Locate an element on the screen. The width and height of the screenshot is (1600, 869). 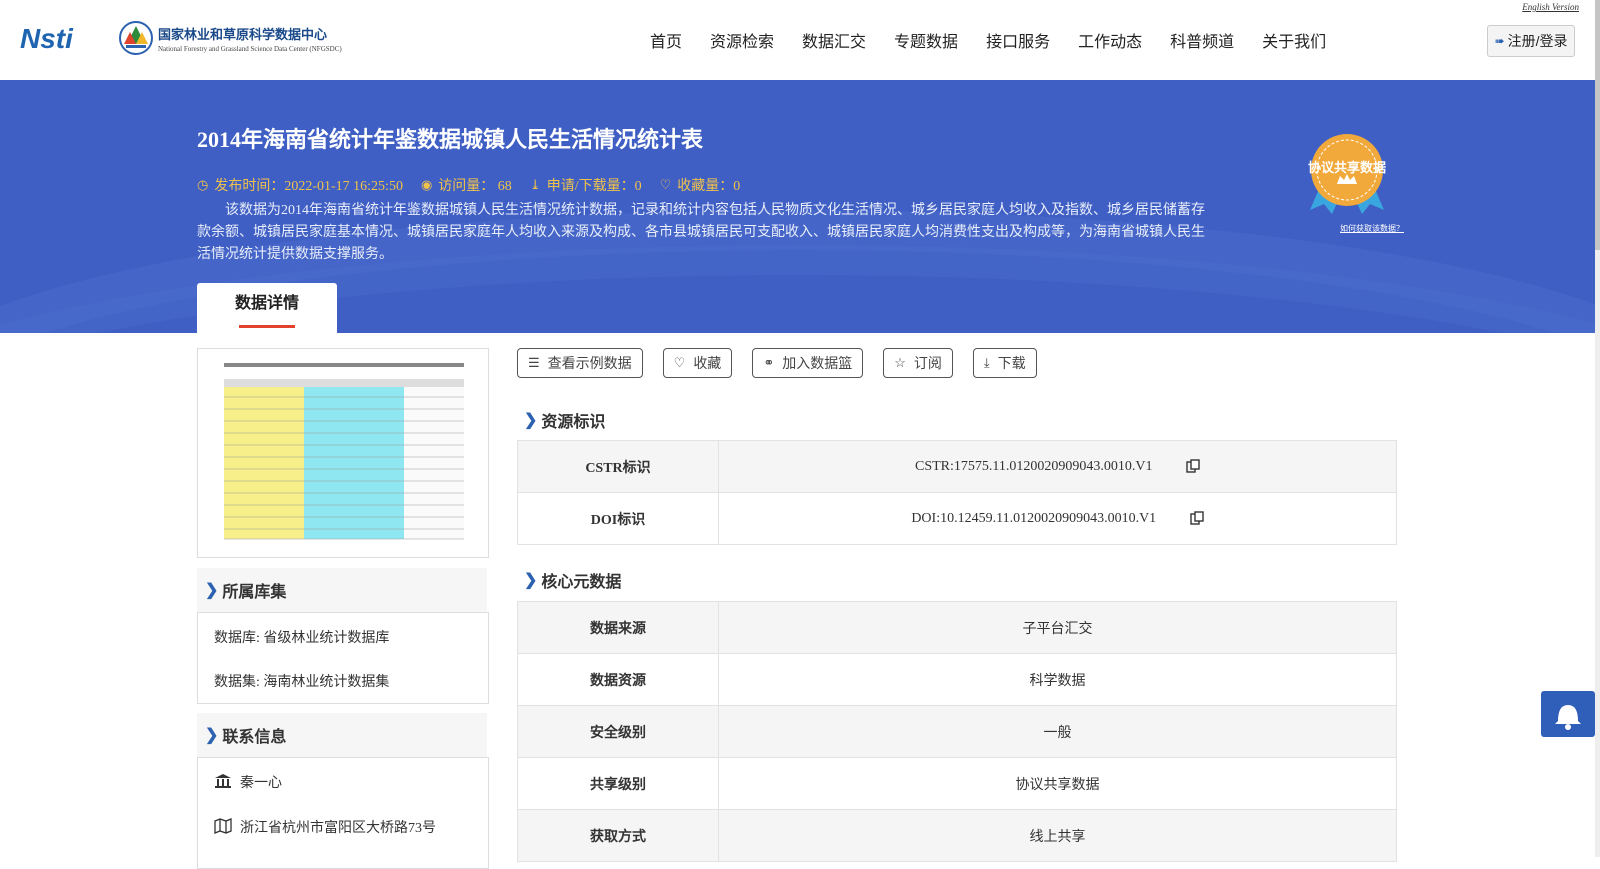
add-to-basket-button: ⚭ 加入数据篮 is located at coordinates (808, 363).